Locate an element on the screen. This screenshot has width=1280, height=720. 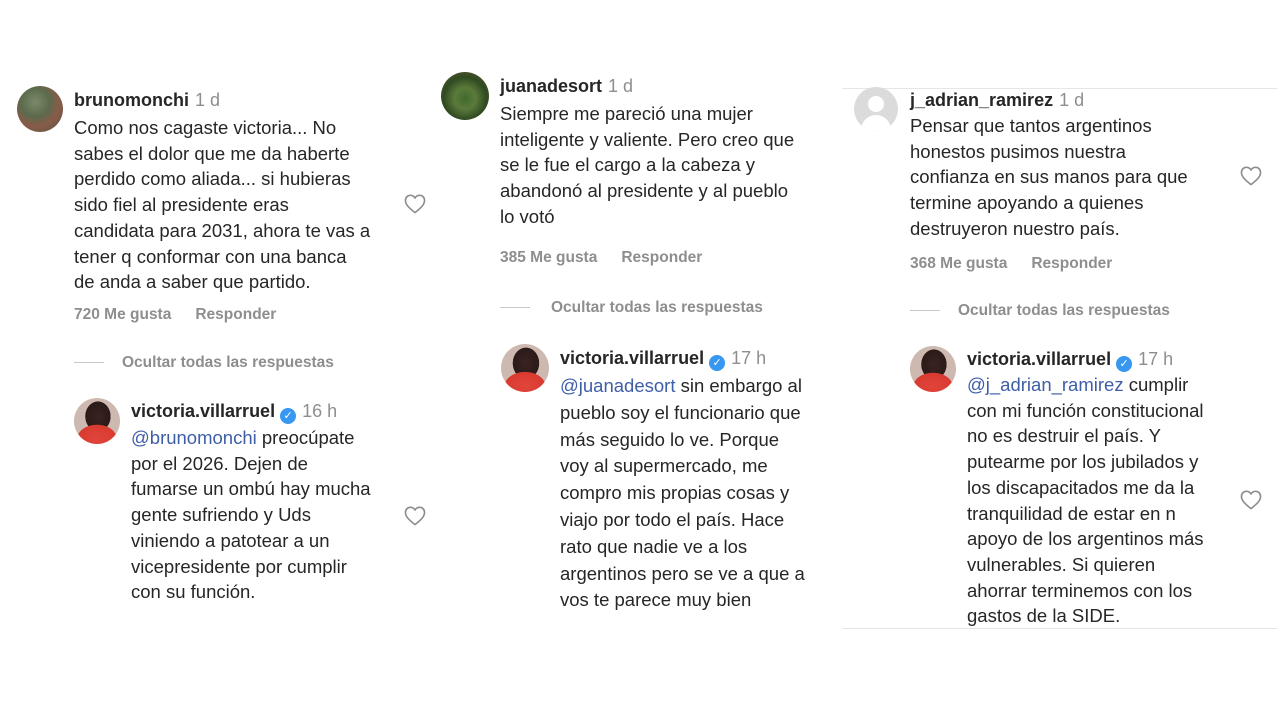
mention-link: @brunomonchi is located at coordinates (194, 437).